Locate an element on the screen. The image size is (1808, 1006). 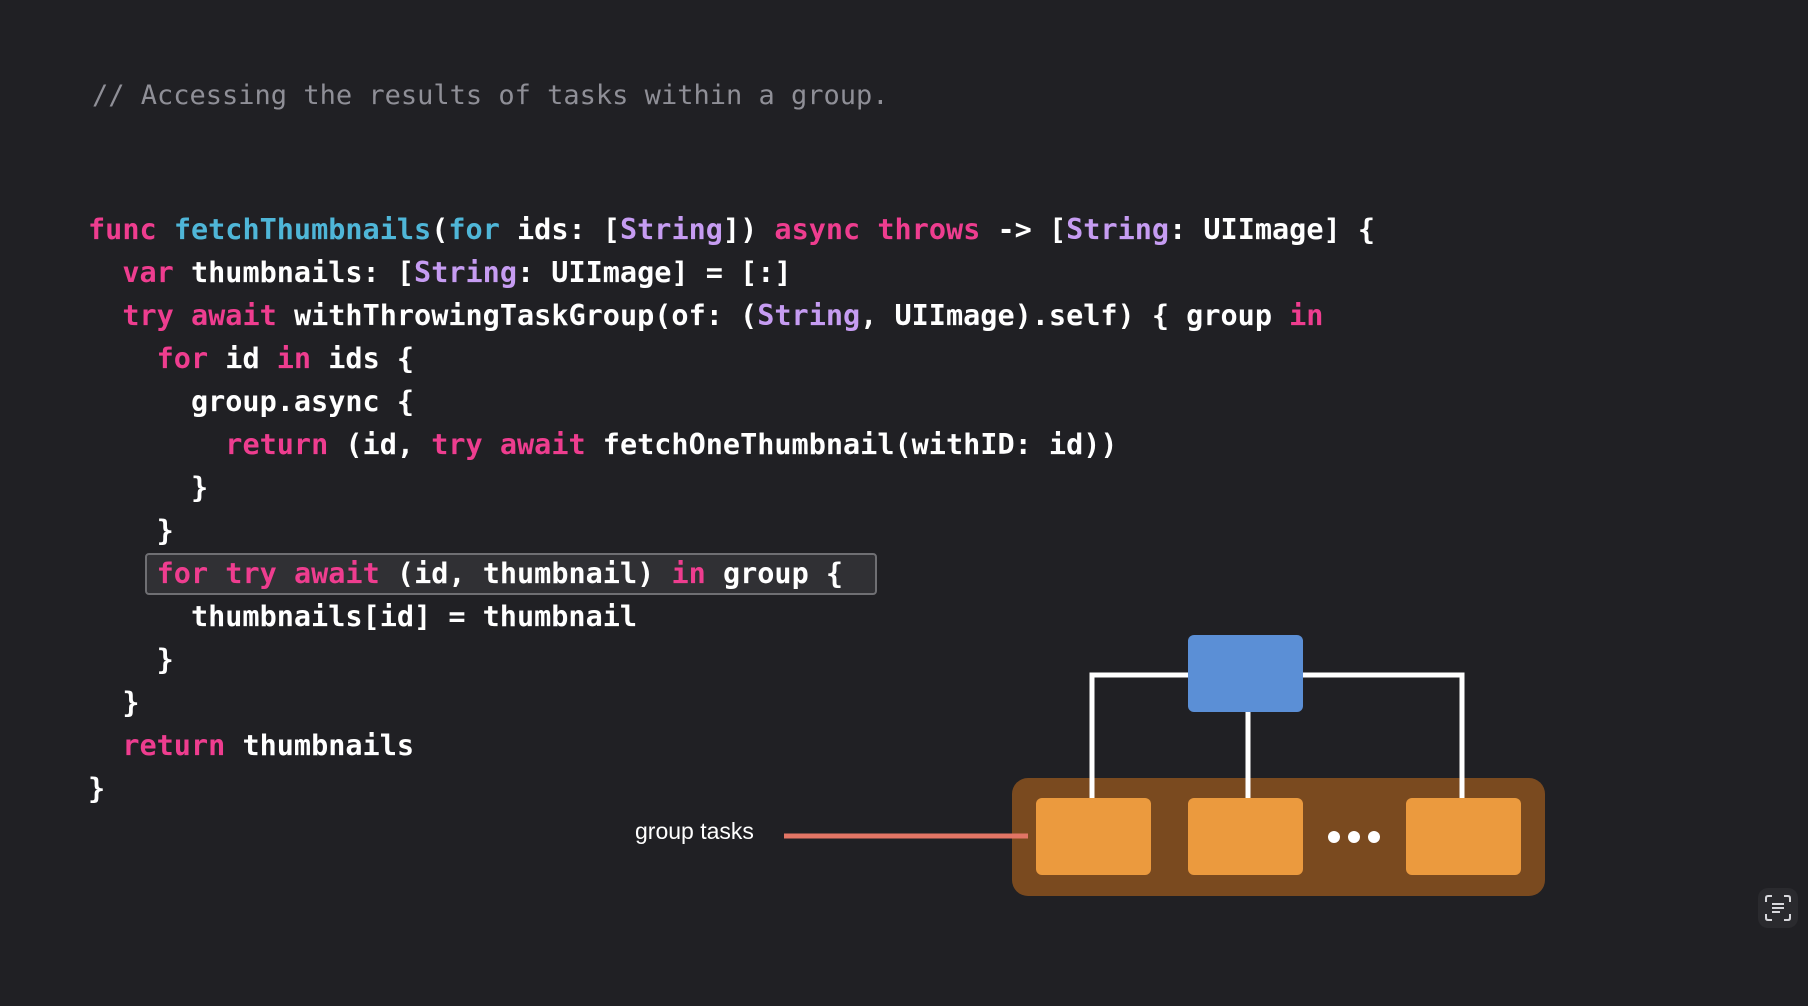
group-tasks-label: group tasks is located at coordinates (694, 831).